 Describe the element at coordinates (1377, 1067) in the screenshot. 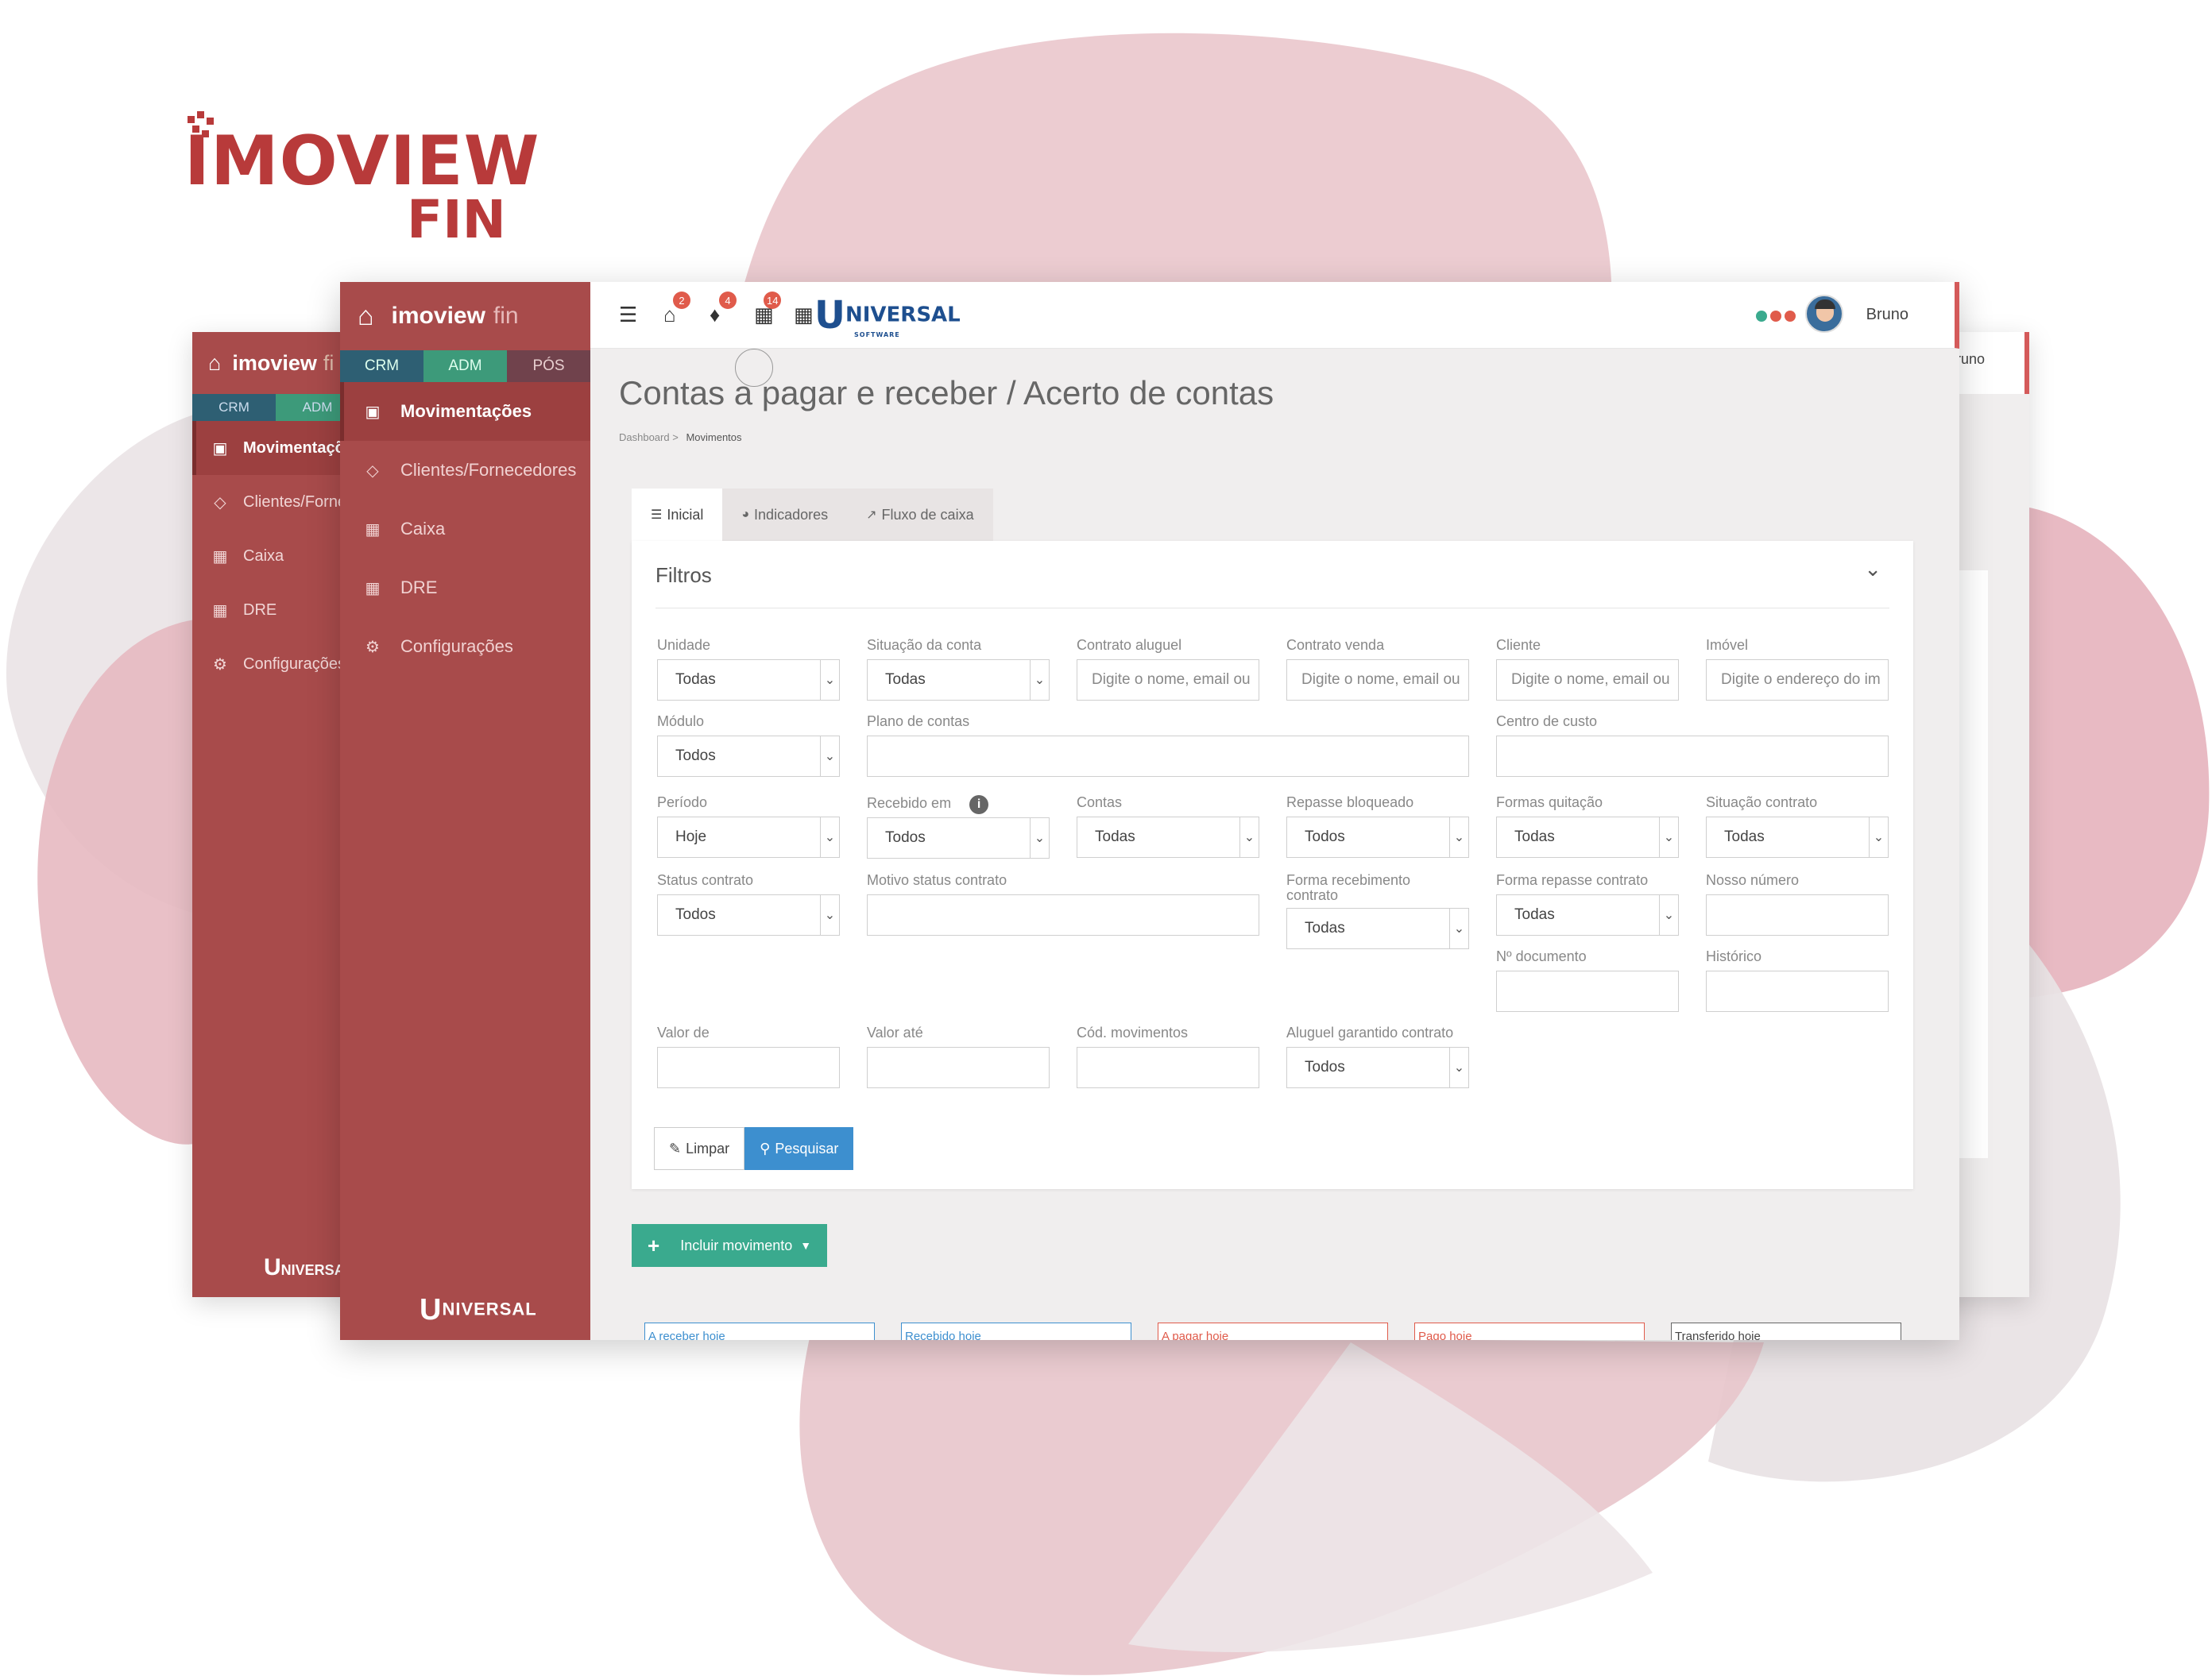

I see `aluguel-garantido-select: Todos ⌄` at that location.